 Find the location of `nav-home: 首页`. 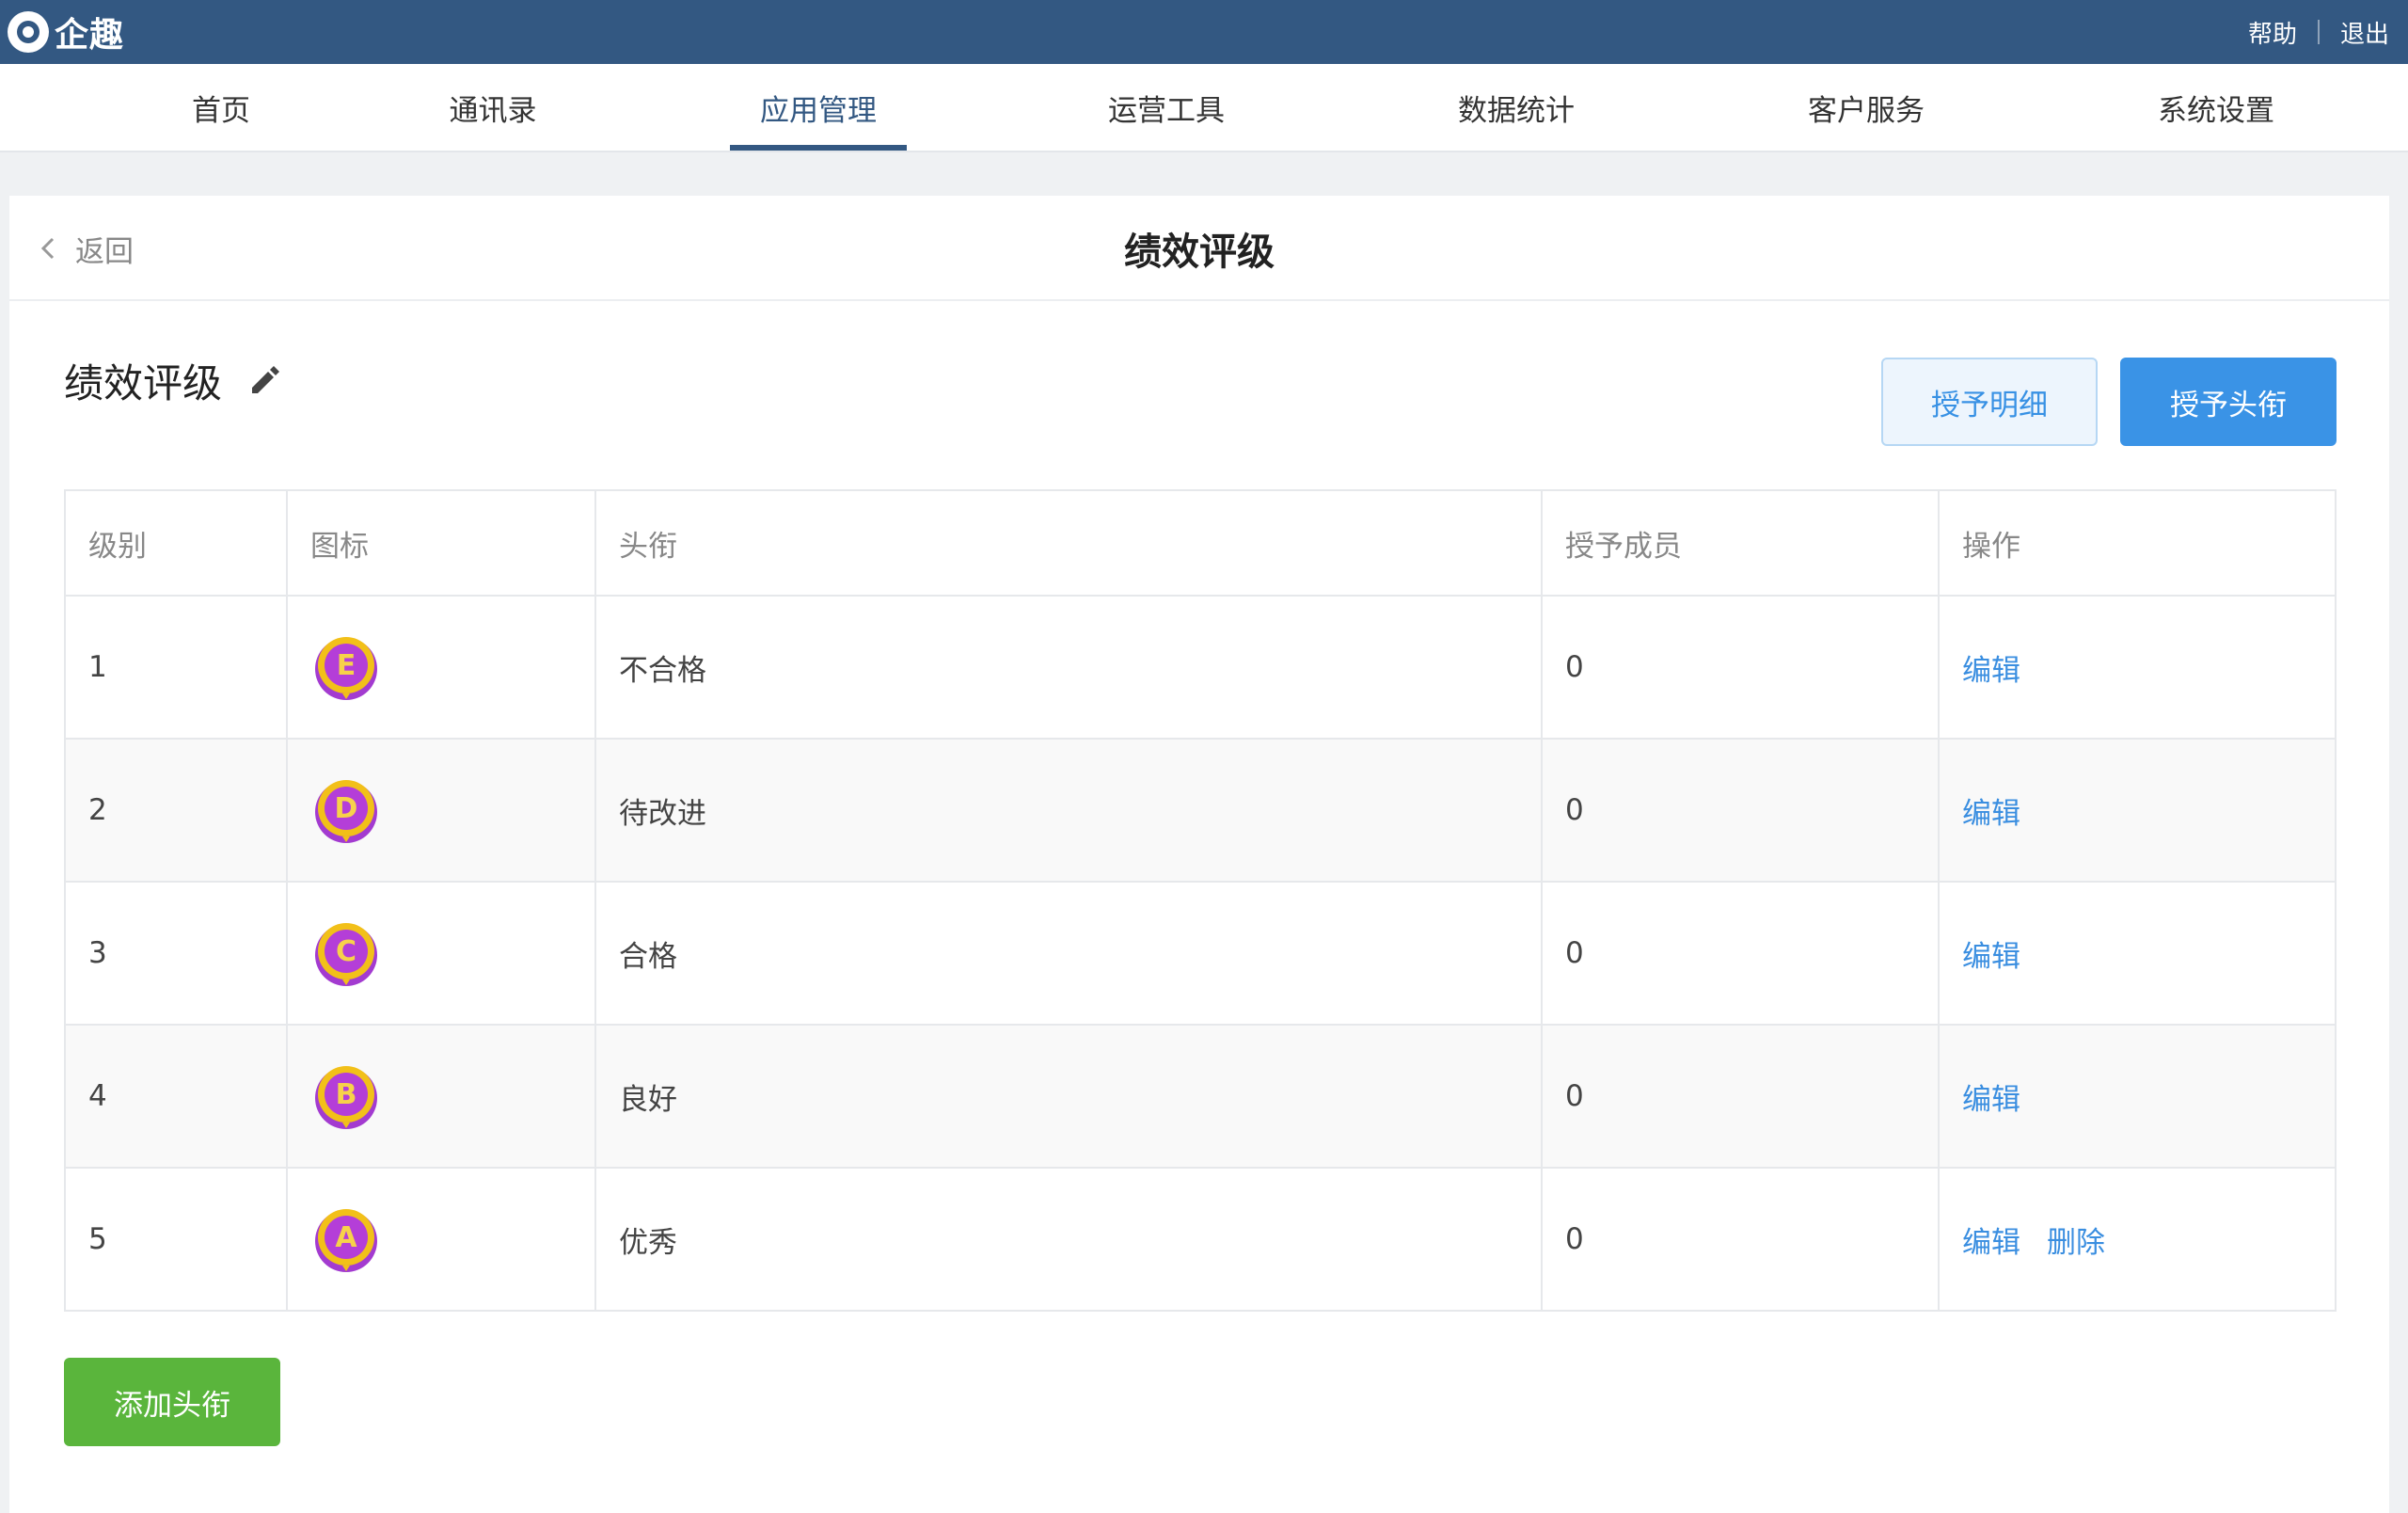

nav-home: 首页 is located at coordinates (221, 107).